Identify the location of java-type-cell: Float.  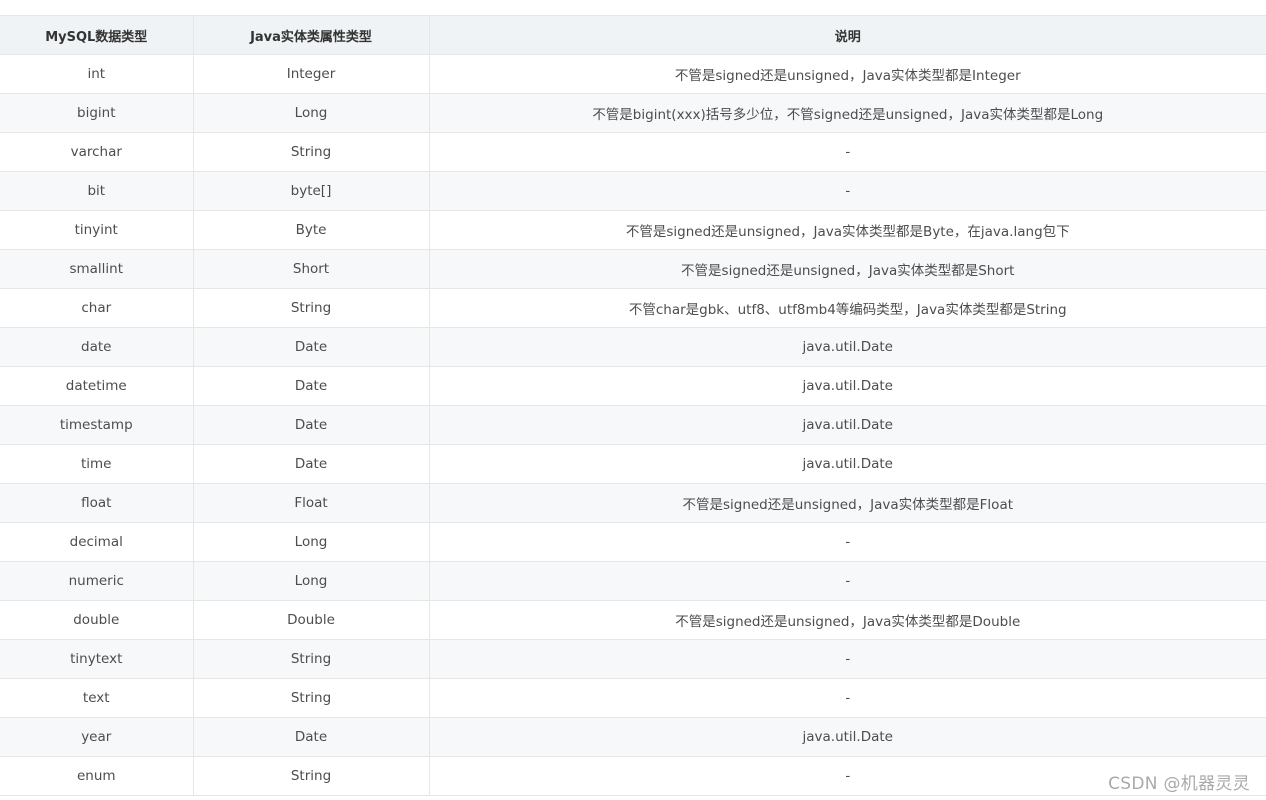
(311, 503).